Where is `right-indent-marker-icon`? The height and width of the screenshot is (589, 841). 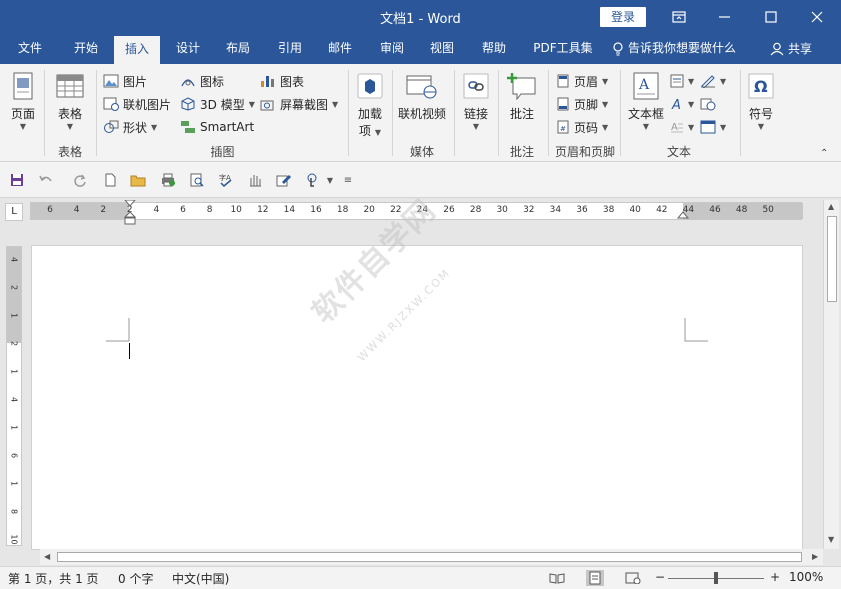
right-indent-marker-icon is located at coordinates (683, 216).